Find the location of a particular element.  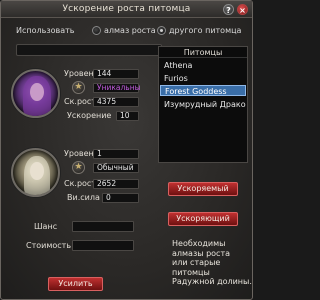

pet1-portrait is located at coordinates (35, 93).